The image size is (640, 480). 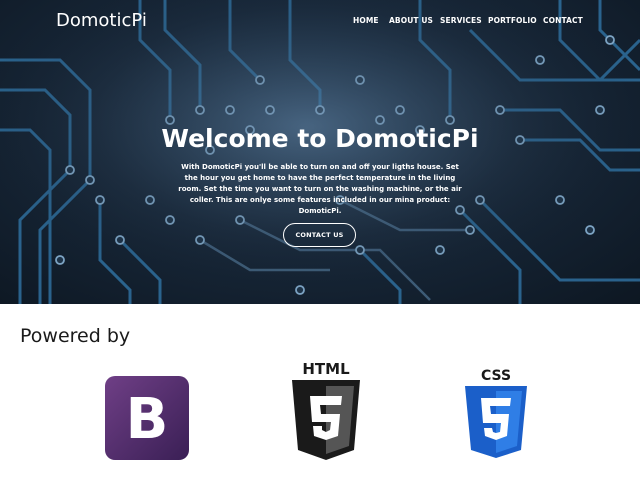 I want to click on nav-home: HOME, so click(x=366, y=20).